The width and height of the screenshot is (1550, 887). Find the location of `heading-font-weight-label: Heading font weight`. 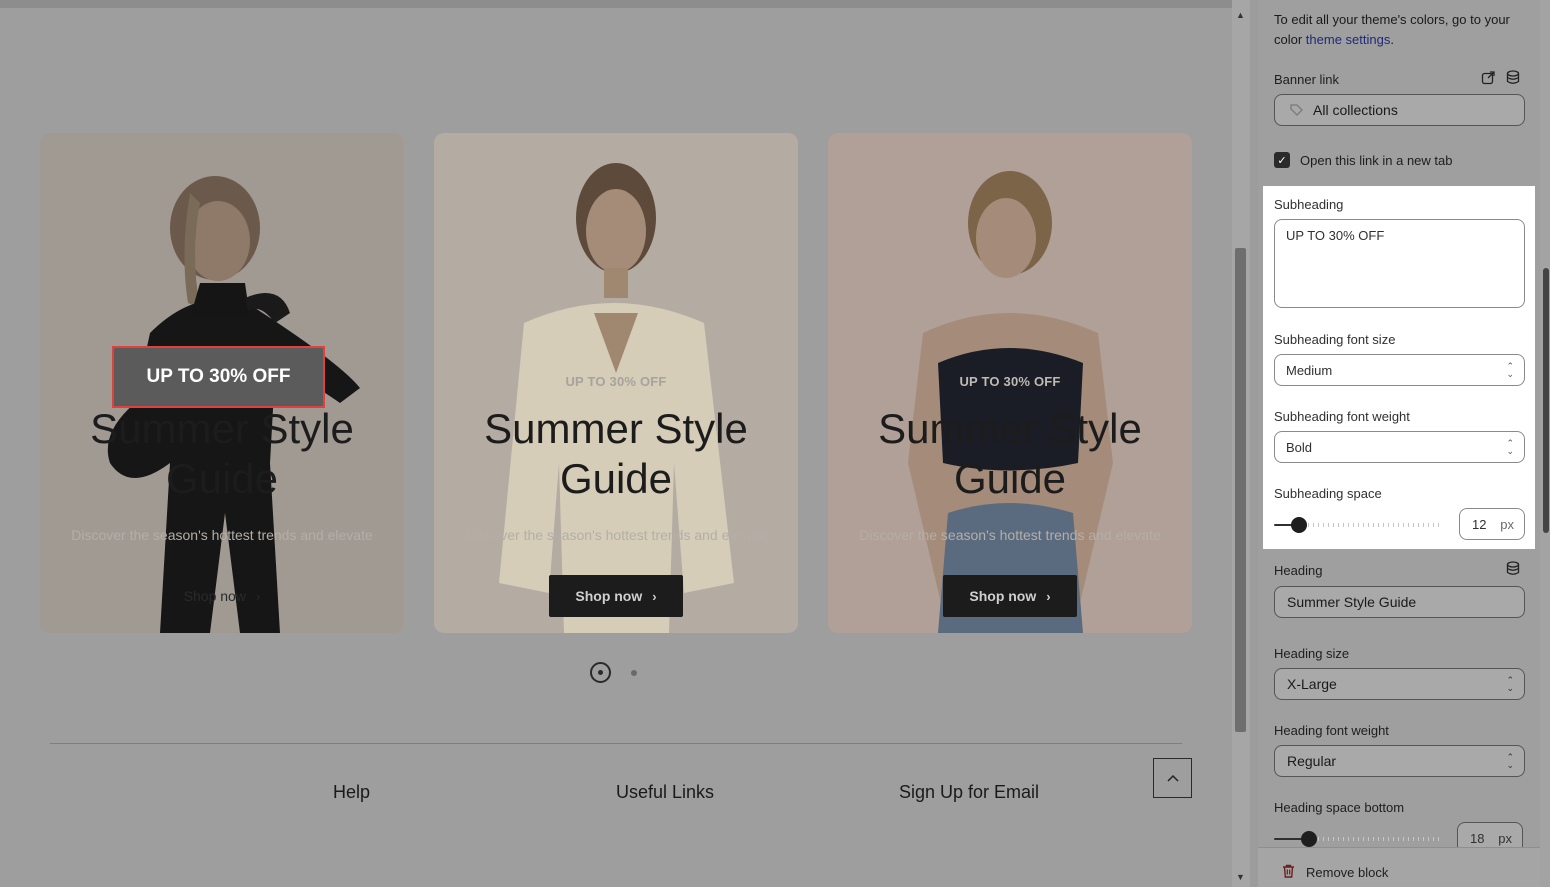

heading-font-weight-label: Heading font weight is located at coordinates (1331, 730).